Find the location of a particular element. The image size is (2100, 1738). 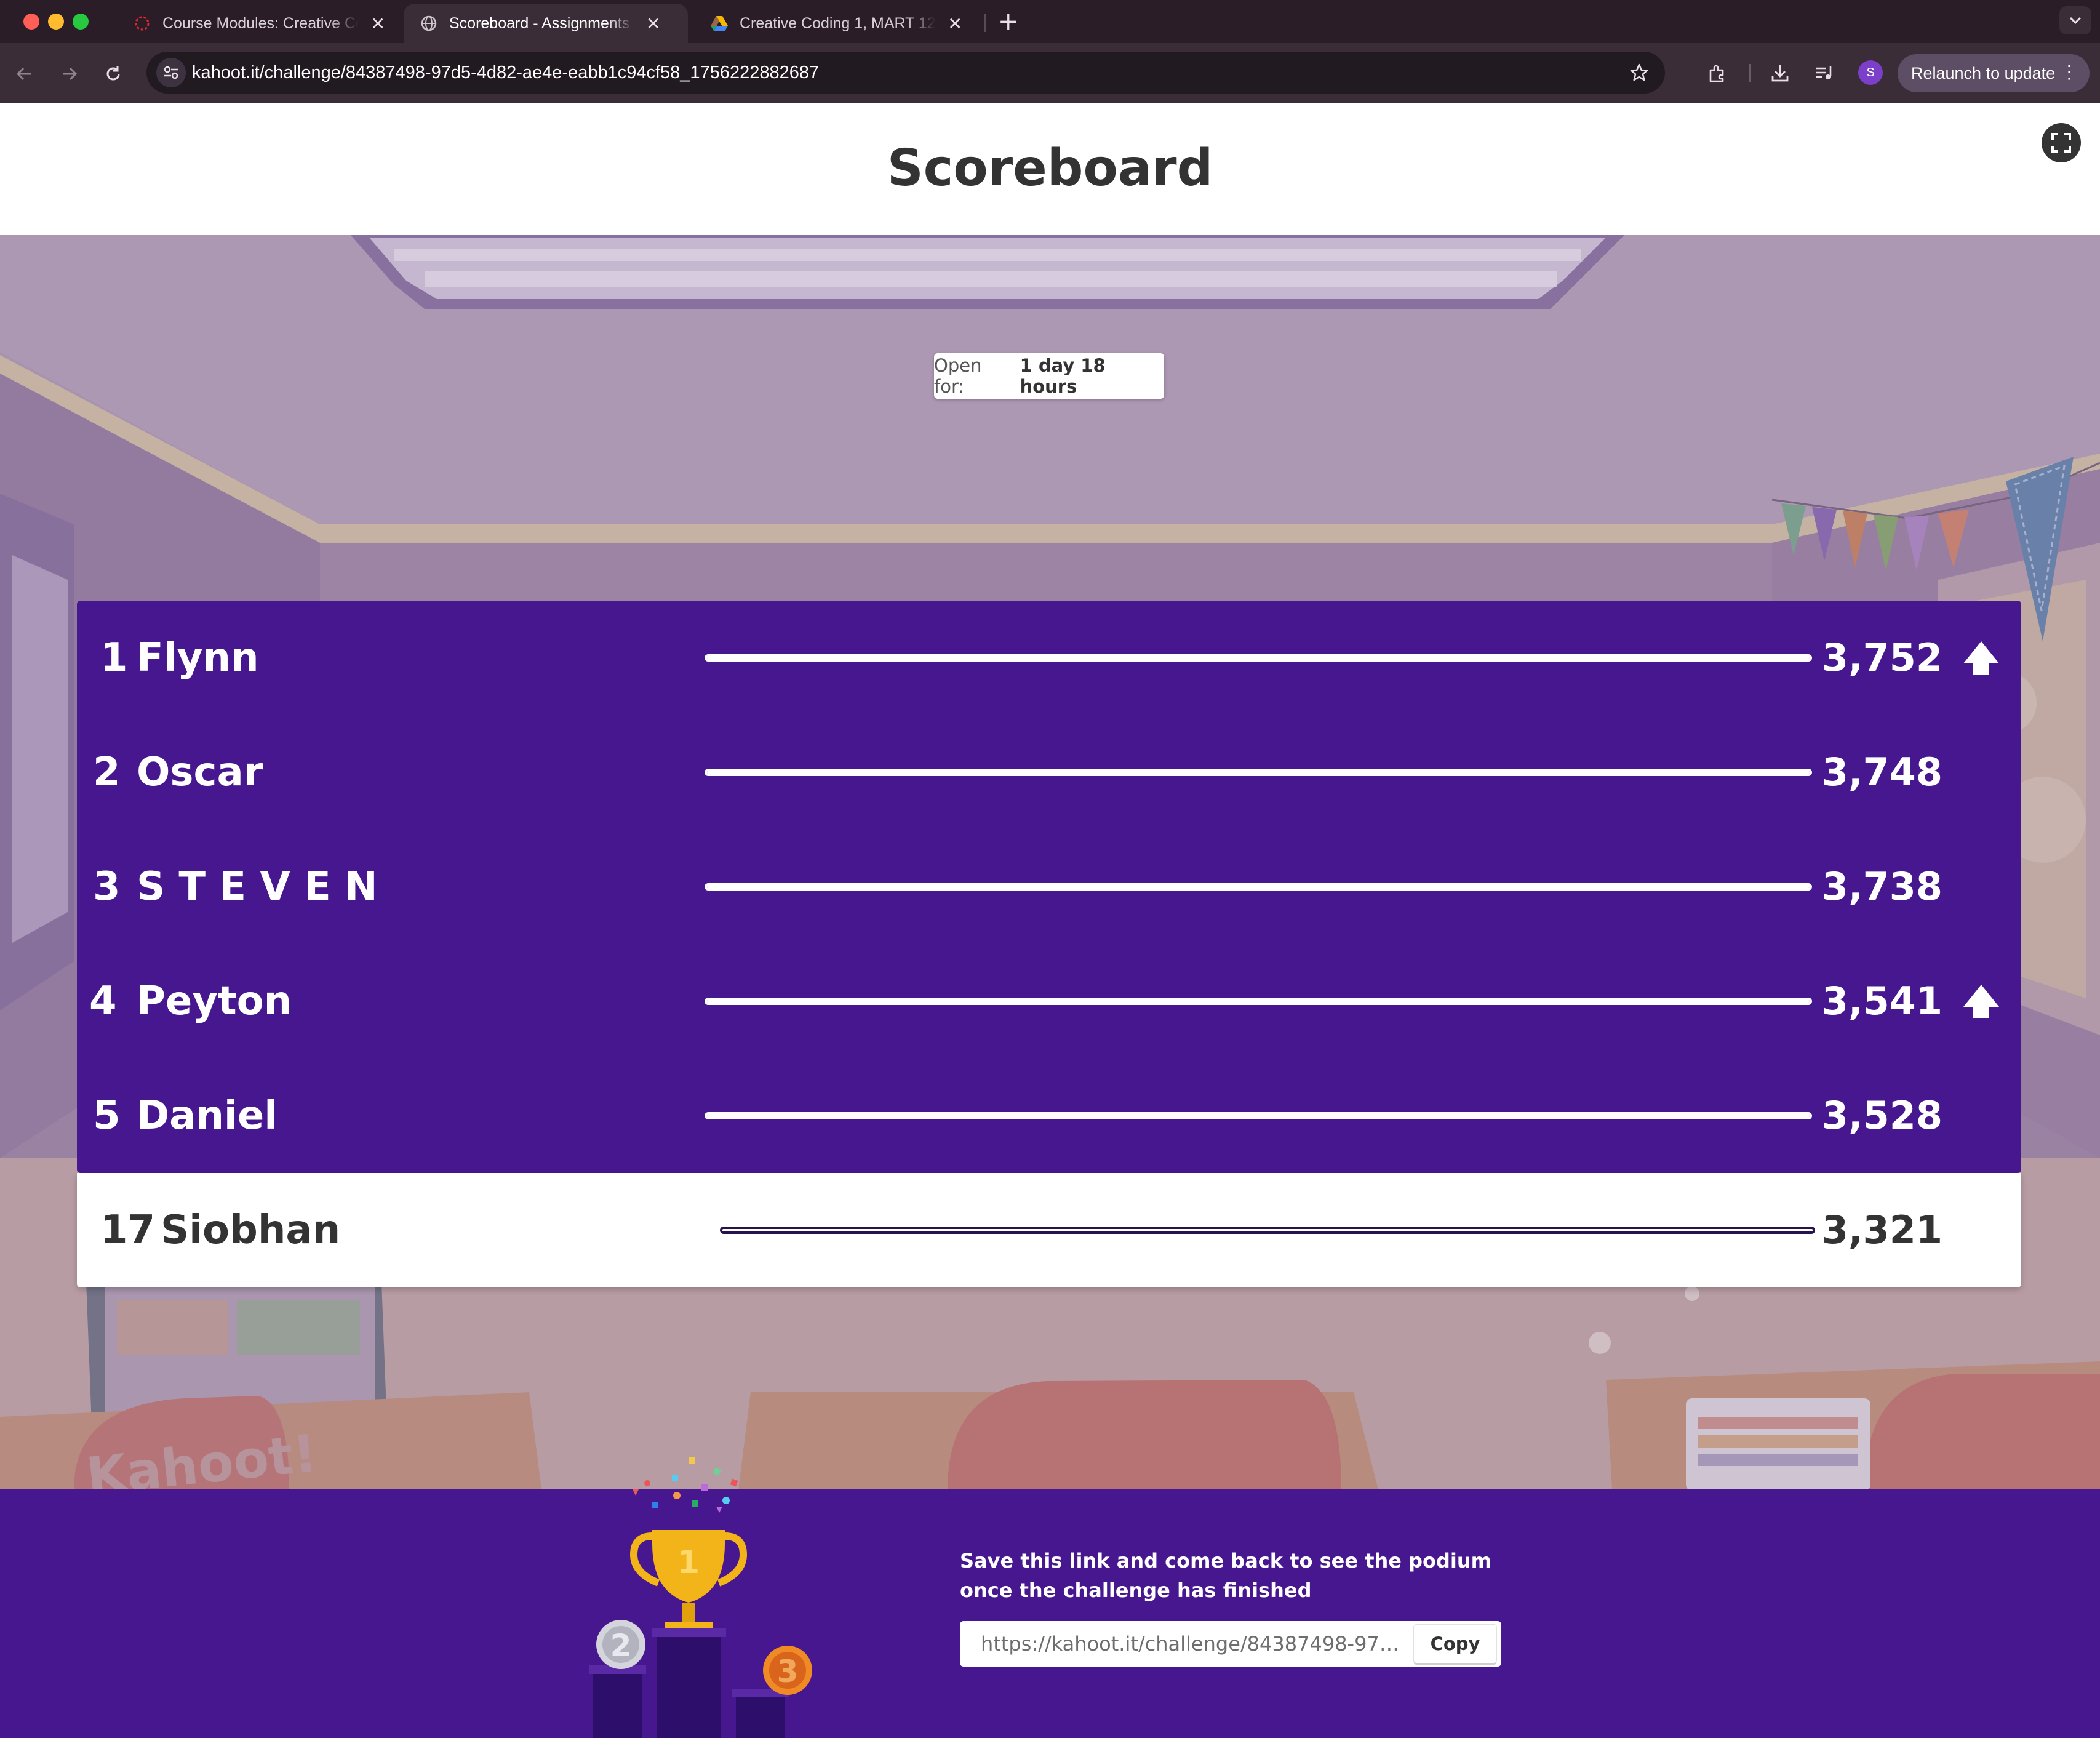

player-name: Flynn is located at coordinates (198, 658).